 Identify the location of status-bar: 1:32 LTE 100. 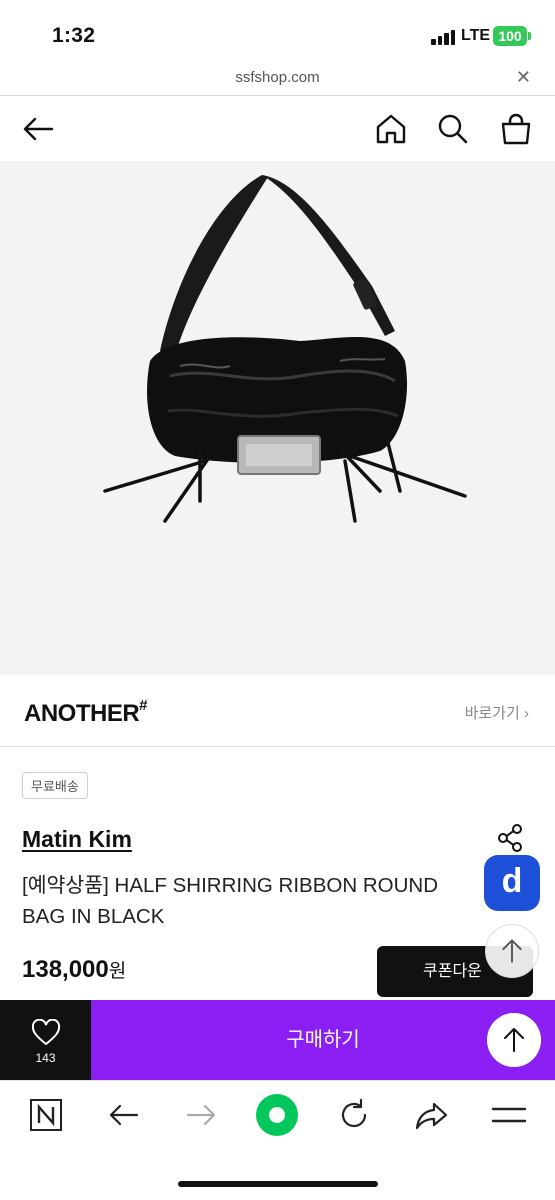
(277, 31).